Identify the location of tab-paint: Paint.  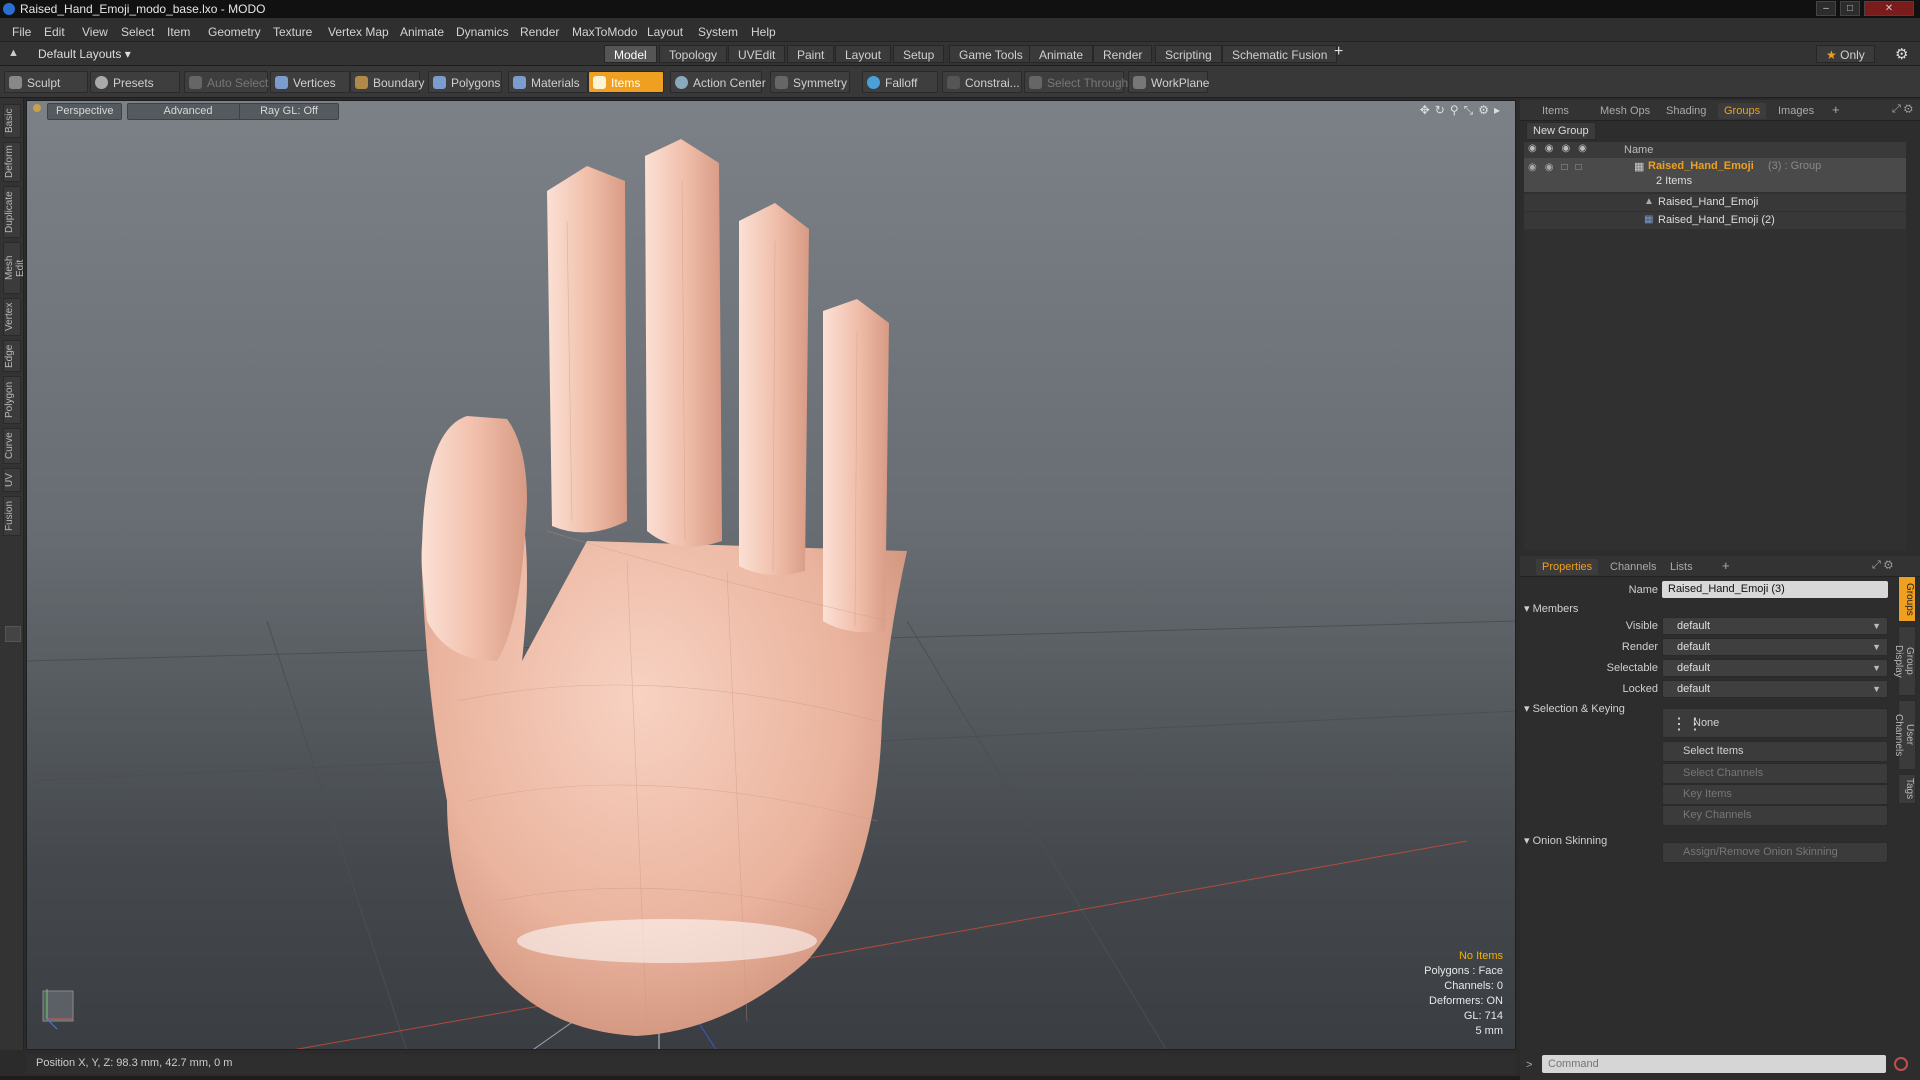
(811, 54).